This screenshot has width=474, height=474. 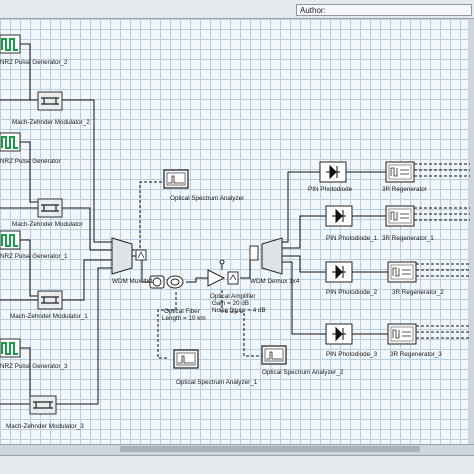 I want to click on label-pg2: NRZ Pulse Generator_2, so click(x=34, y=62).